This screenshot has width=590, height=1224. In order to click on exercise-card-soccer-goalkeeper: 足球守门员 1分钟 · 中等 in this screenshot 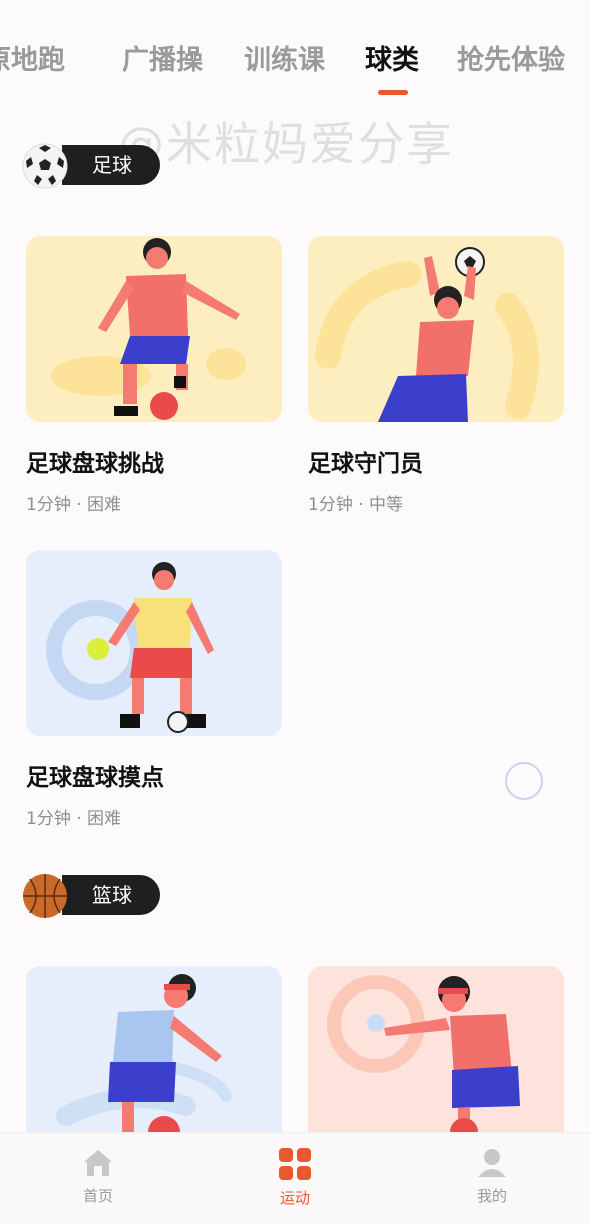, I will do `click(436, 375)`.